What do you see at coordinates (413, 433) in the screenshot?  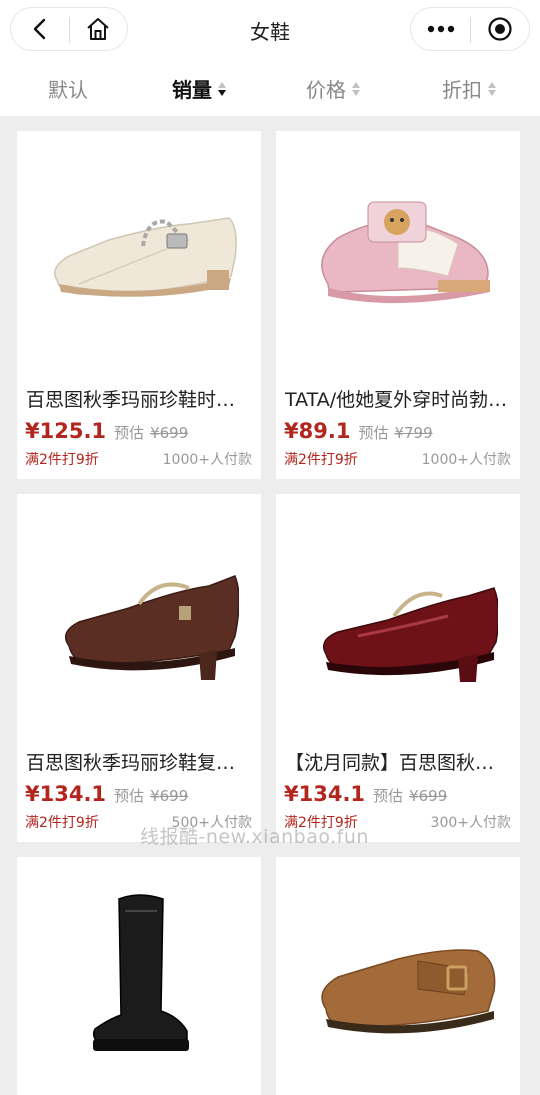 I see `original-price: ¥799` at bounding box center [413, 433].